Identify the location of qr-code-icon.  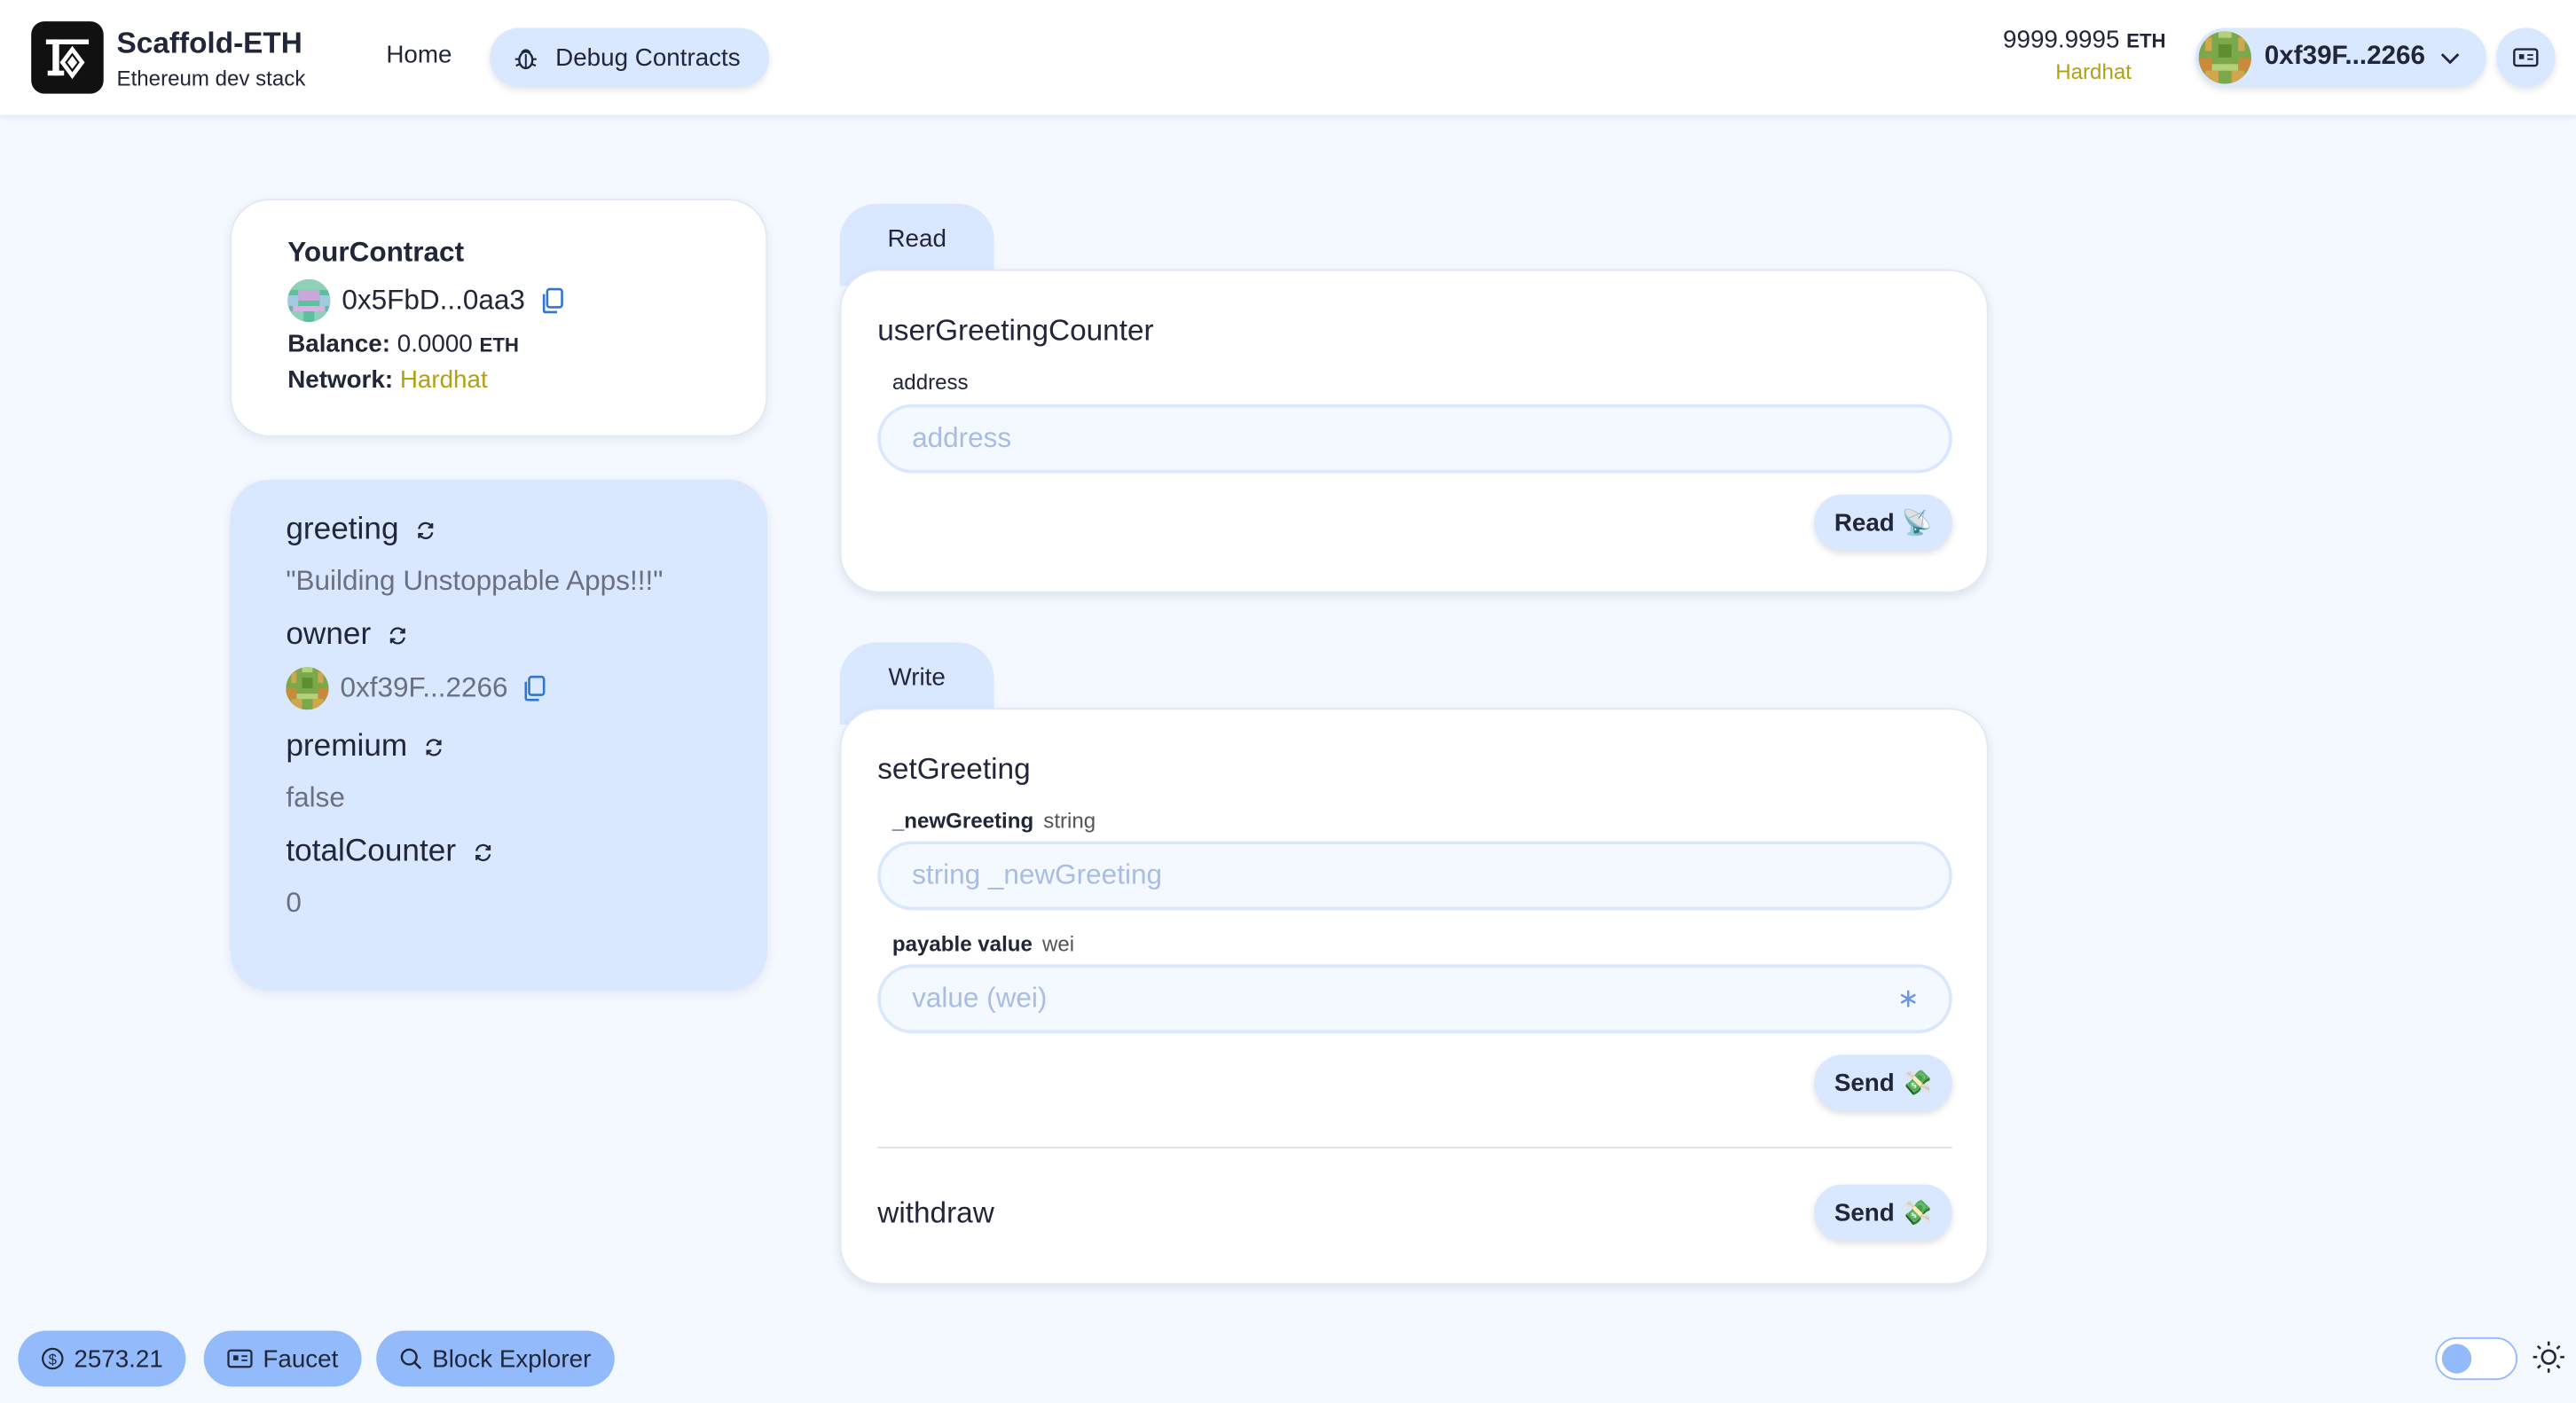
(2526, 57).